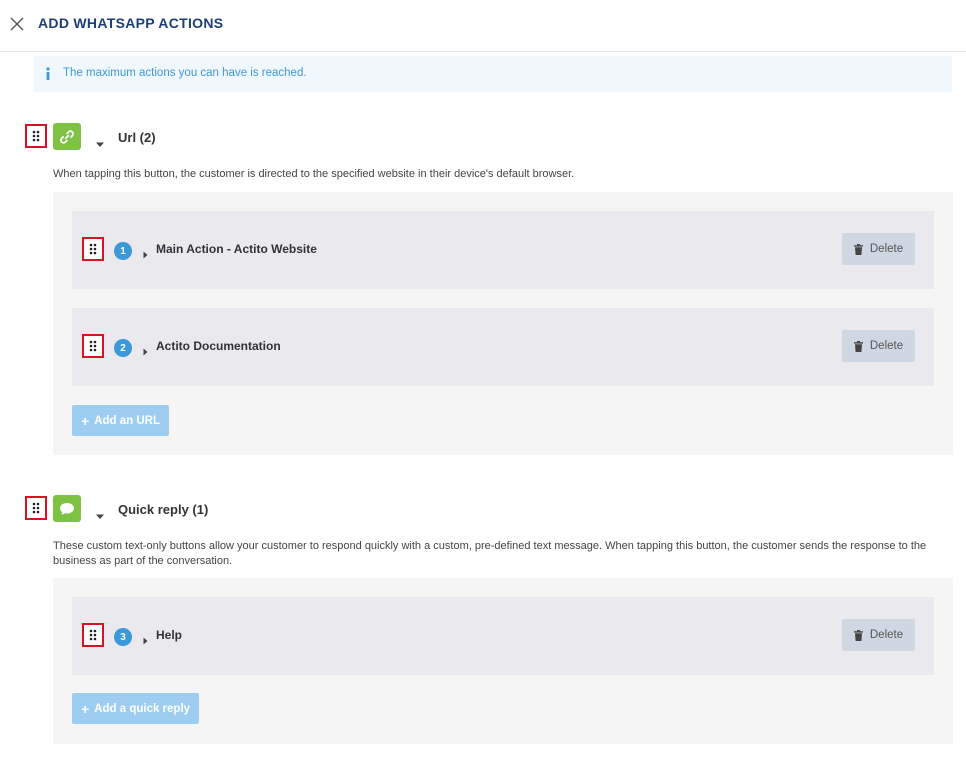  Describe the element at coordinates (123, 251) in the screenshot. I see `action-number-badge: 1` at that location.